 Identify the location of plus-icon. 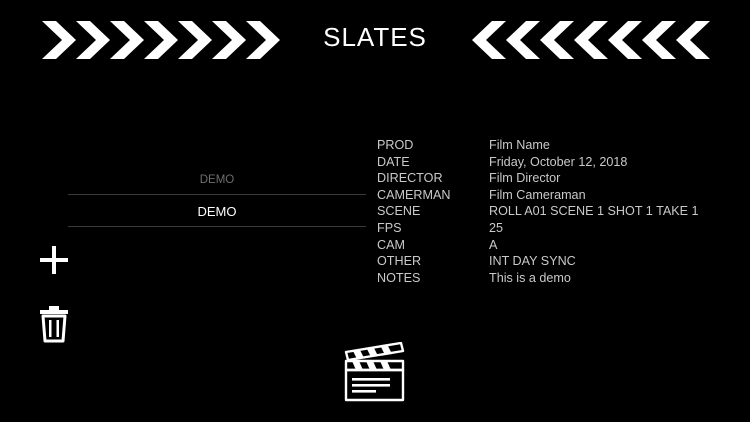
(54, 260).